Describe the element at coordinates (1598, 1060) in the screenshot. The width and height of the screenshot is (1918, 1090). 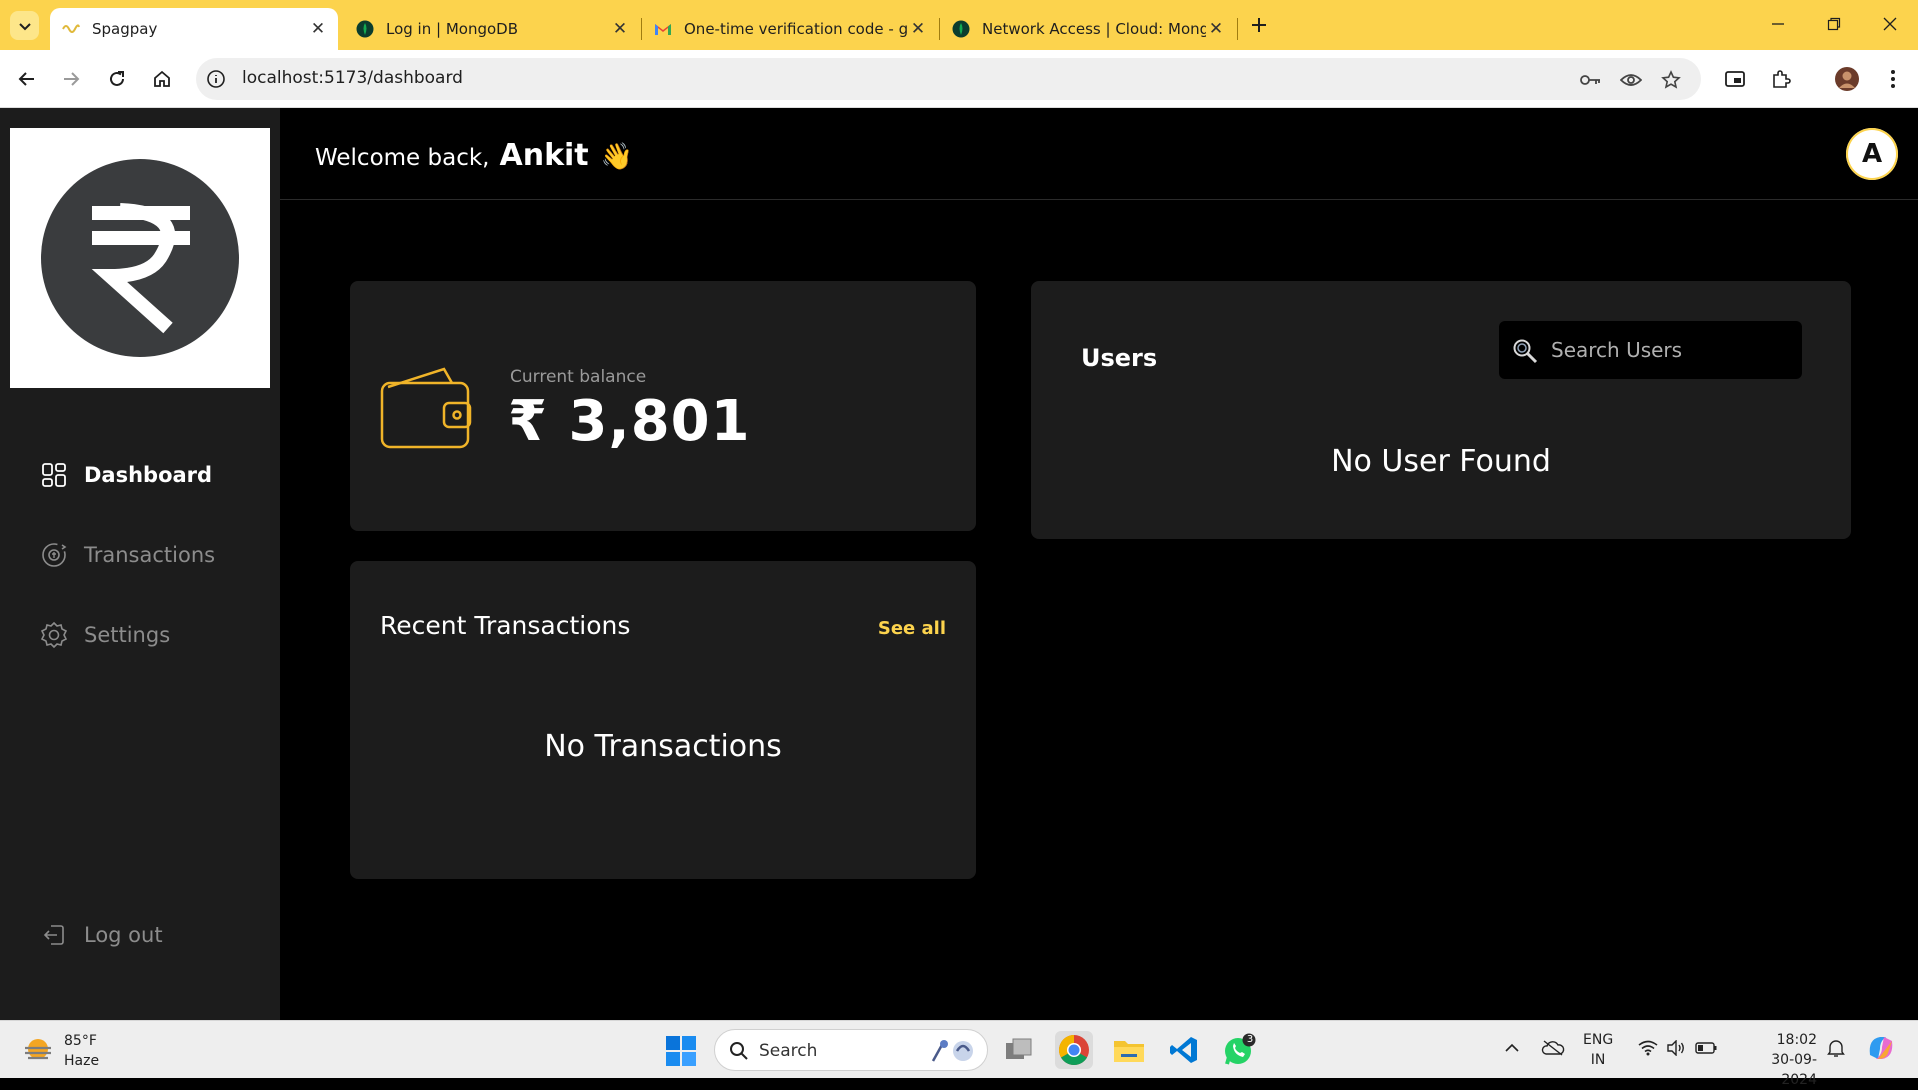
I see `region-code: IN` at that location.